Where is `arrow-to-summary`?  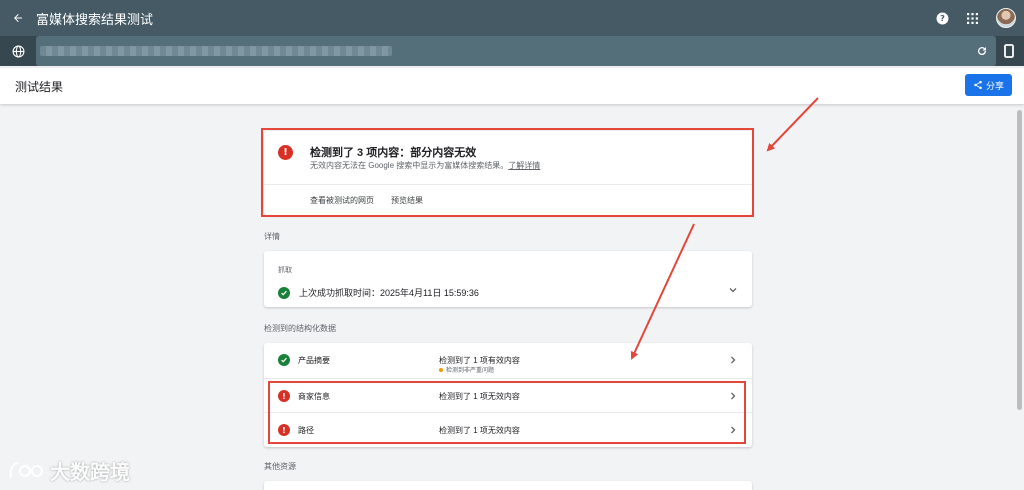 arrow-to-summary is located at coordinates (792, 124).